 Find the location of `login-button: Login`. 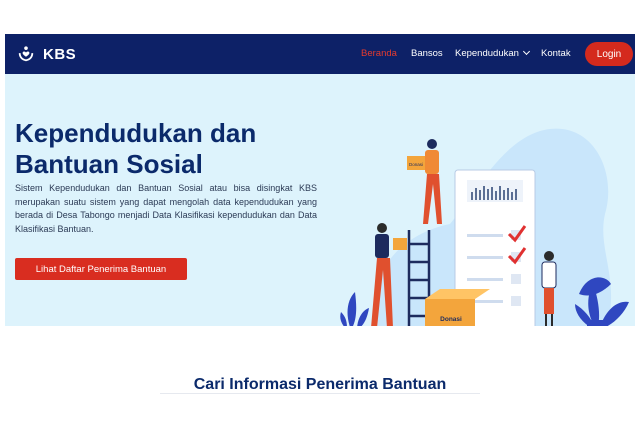

login-button: Login is located at coordinates (609, 54).